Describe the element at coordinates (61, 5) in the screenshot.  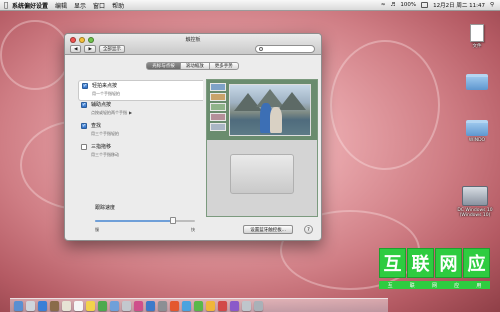
I see `menu-edit: 编辑` at that location.